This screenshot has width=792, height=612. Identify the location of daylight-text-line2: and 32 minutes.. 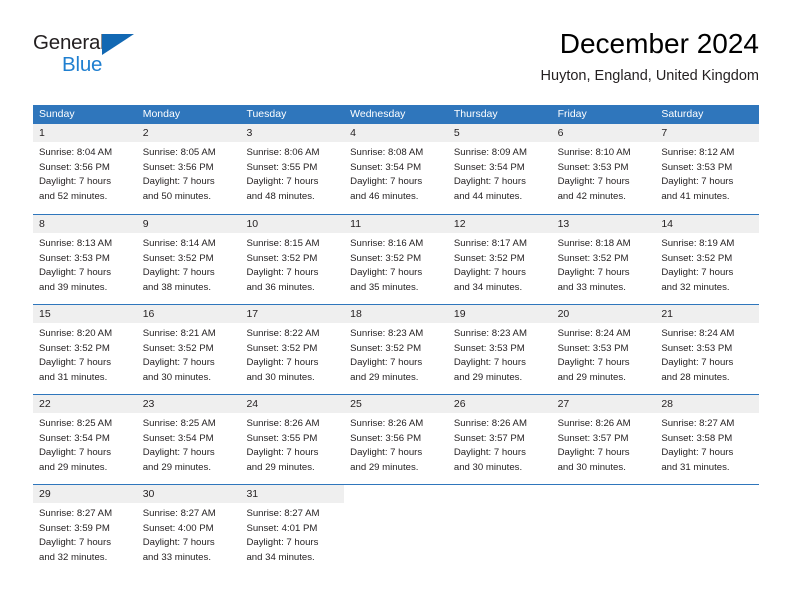
(695, 287).